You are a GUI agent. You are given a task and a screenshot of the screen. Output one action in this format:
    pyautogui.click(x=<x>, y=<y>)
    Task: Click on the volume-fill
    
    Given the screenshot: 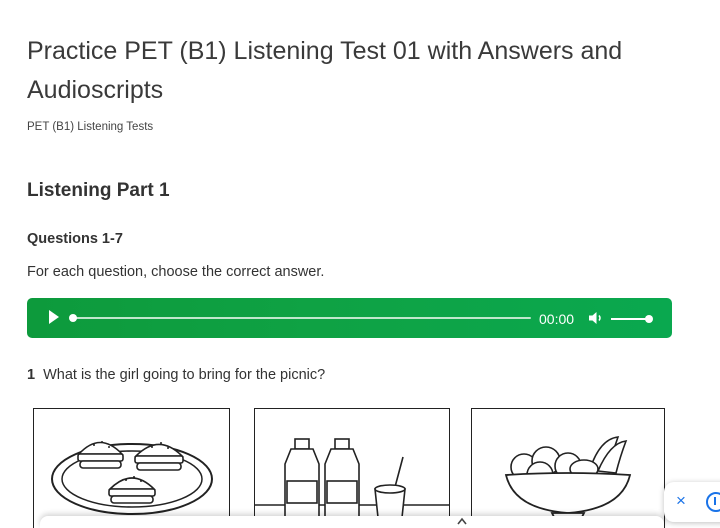 What is the action you would take?
    pyautogui.click(x=630, y=319)
    